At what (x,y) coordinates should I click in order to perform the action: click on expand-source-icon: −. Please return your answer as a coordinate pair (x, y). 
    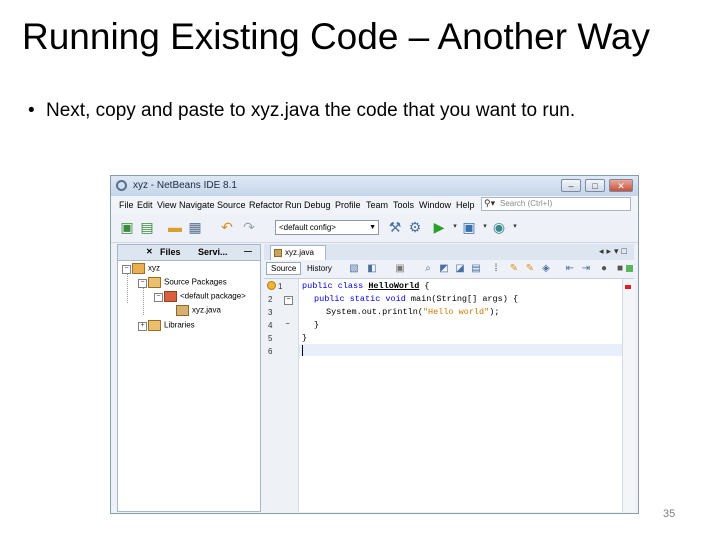
    Looking at the image, I should click on (142, 283).